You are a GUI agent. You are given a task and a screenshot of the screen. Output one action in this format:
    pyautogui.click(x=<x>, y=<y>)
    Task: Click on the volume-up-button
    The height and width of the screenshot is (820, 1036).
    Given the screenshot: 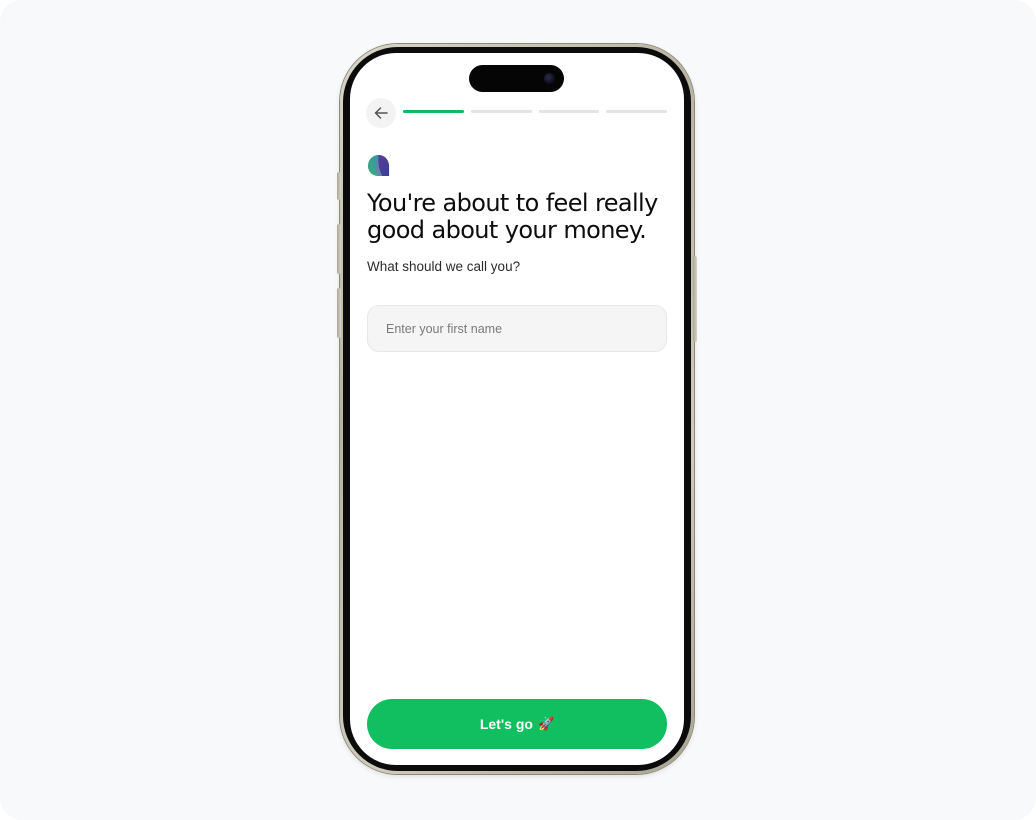 What is the action you would take?
    pyautogui.click(x=339, y=249)
    